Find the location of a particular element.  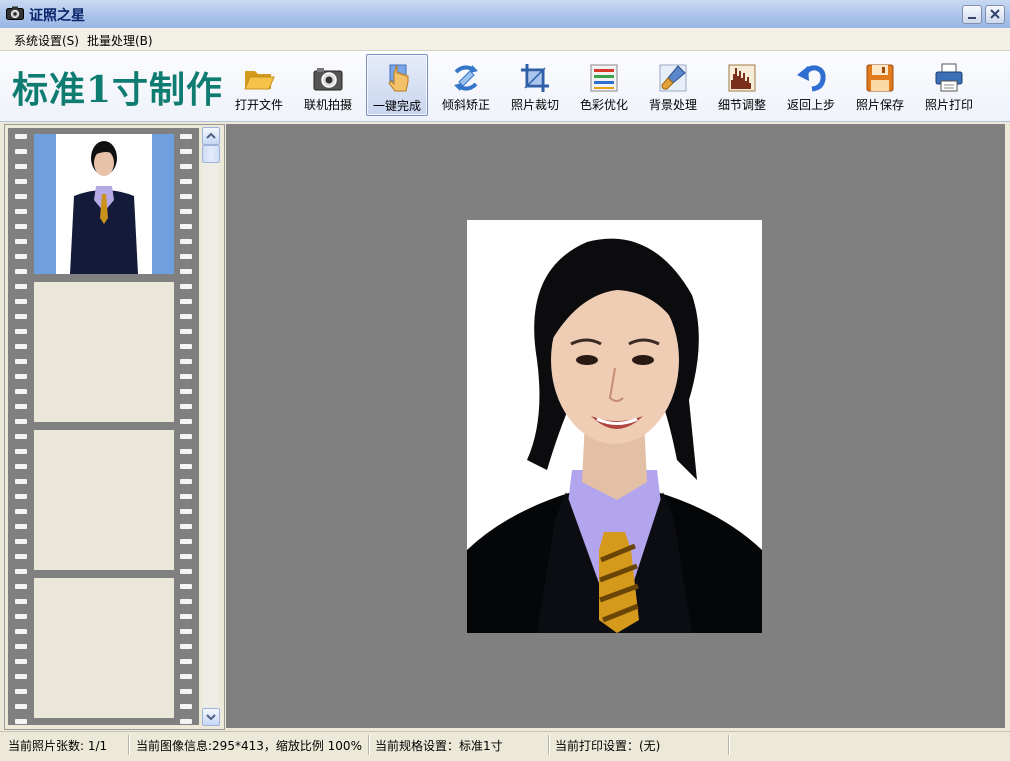

menu-system-settings: 系统设置(S) is located at coordinates (46, 40).